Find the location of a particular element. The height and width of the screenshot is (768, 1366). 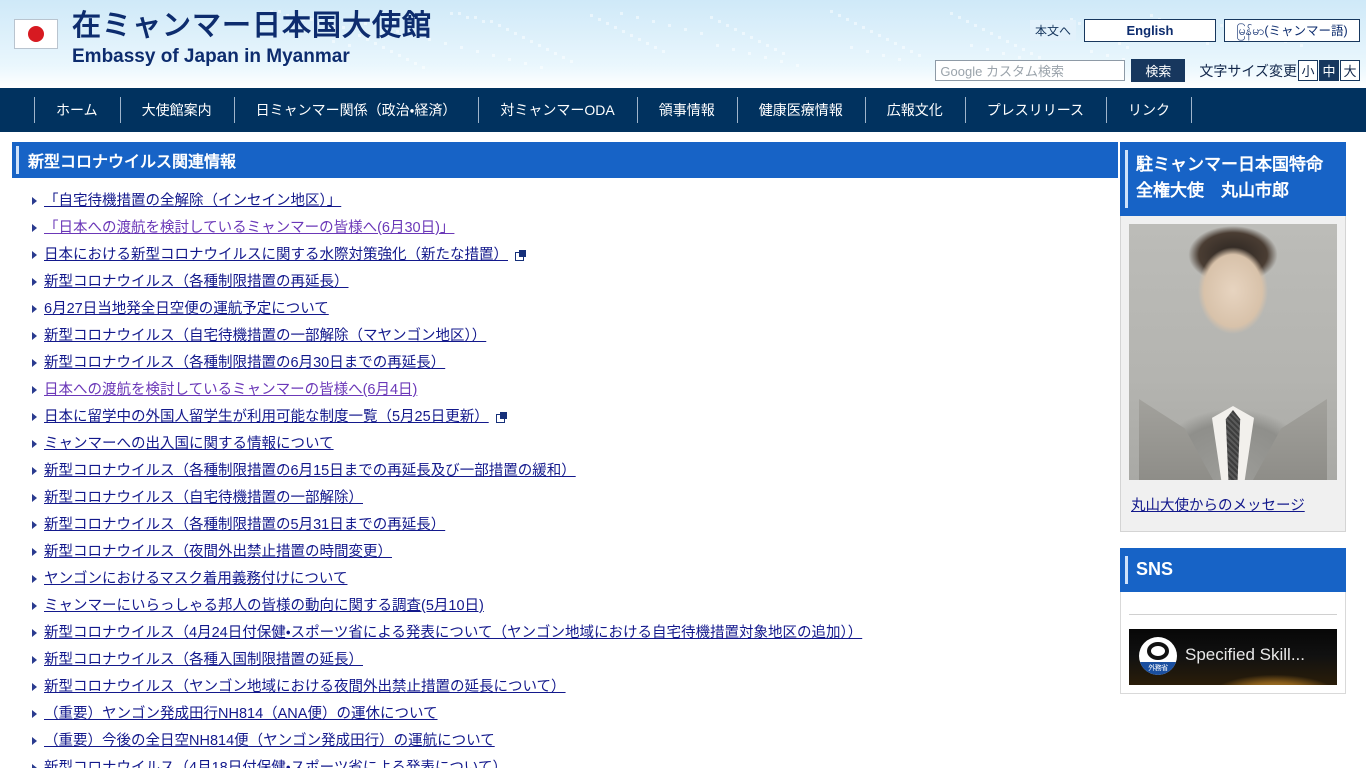

search-input: Google カスタム検索 is located at coordinates (1030, 70).